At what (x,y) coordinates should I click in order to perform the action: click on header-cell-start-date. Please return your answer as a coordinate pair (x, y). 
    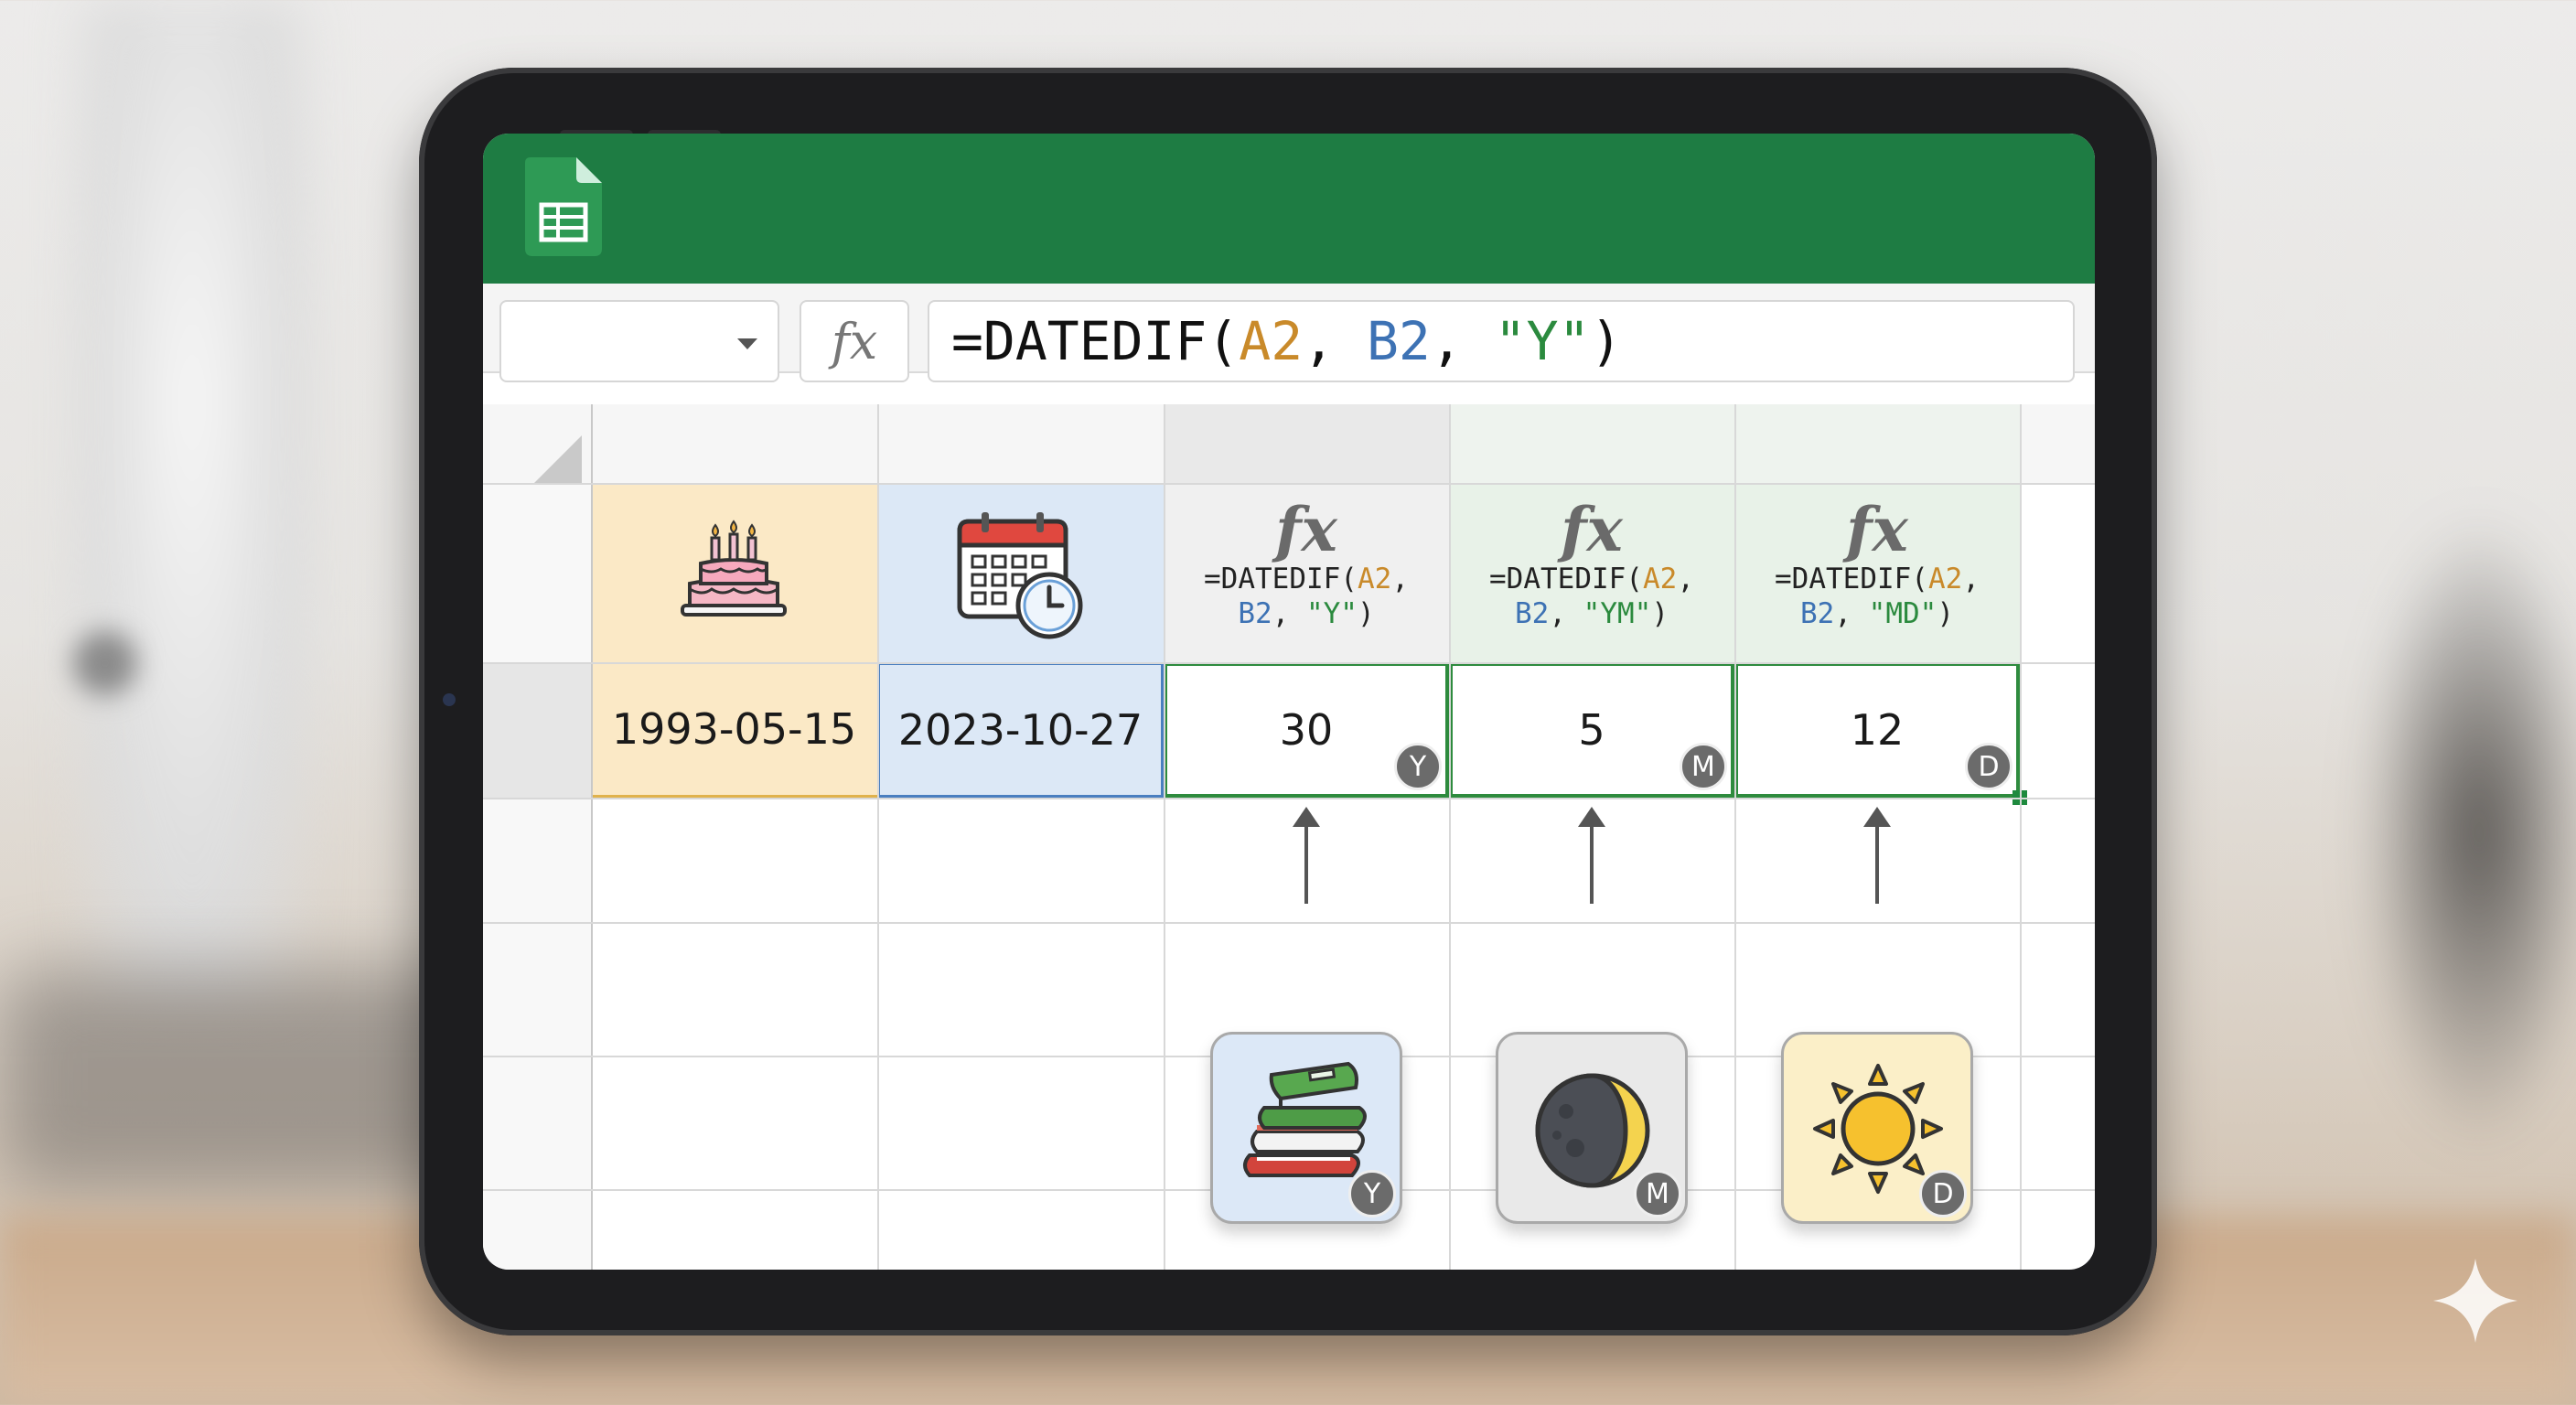
    Looking at the image, I should click on (734, 572).